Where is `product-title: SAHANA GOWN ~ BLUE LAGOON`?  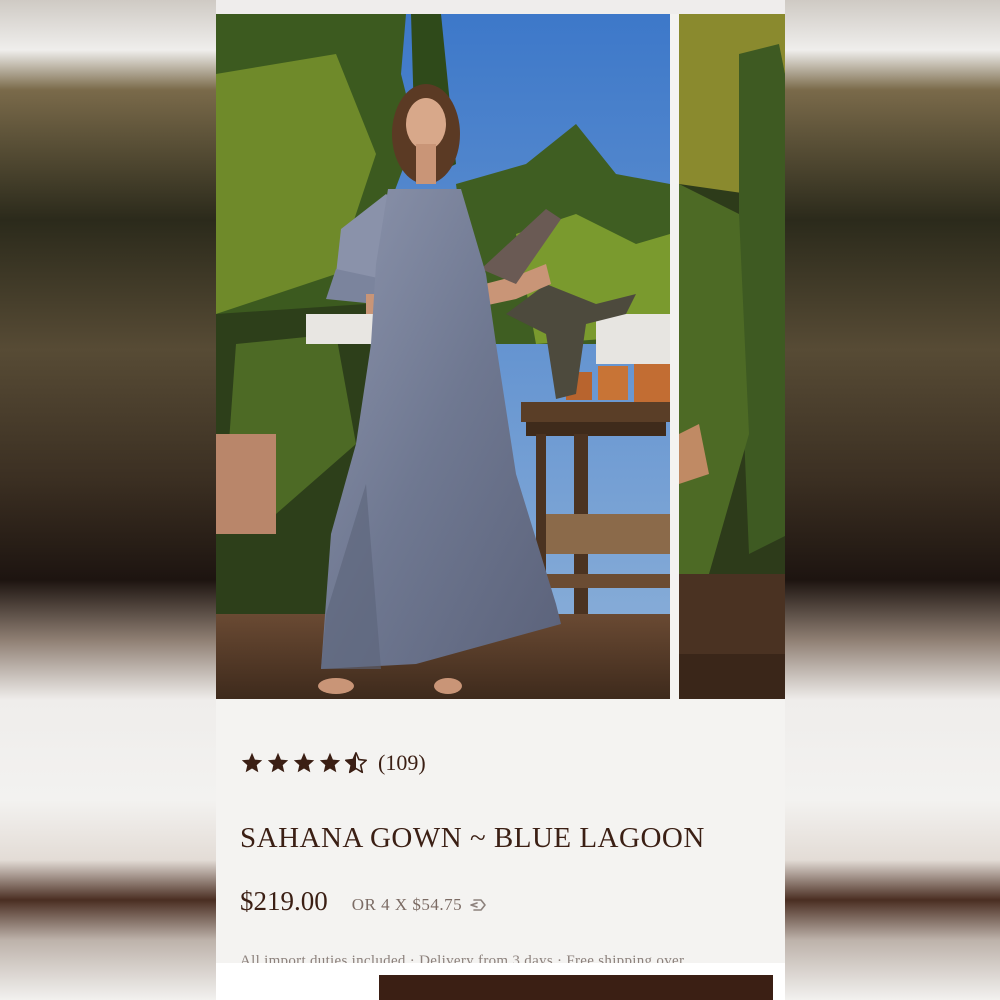
product-title: SAHANA GOWN ~ BLUE LAGOON is located at coordinates (472, 838).